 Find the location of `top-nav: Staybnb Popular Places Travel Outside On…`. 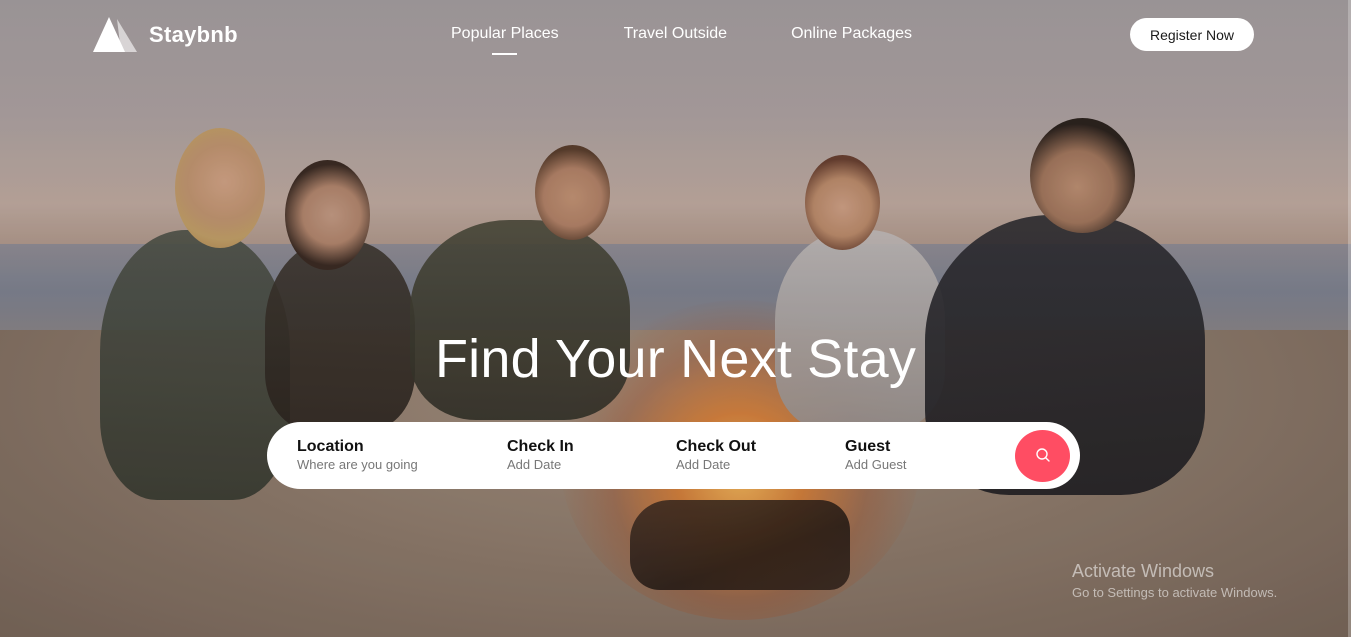

top-nav: Staybnb Popular Places Travel Outside On… is located at coordinates (675, 35).